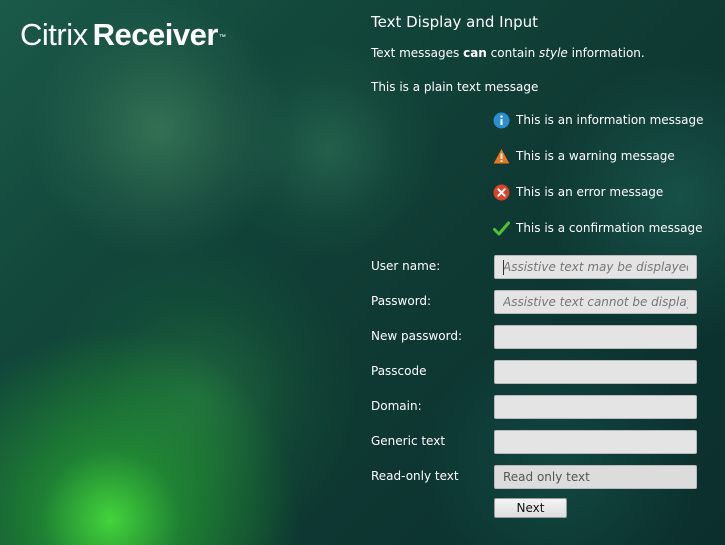 The width and height of the screenshot is (725, 545). What do you see at coordinates (590, 192) in the screenshot?
I see `error-message-text: This is an error message` at bounding box center [590, 192].